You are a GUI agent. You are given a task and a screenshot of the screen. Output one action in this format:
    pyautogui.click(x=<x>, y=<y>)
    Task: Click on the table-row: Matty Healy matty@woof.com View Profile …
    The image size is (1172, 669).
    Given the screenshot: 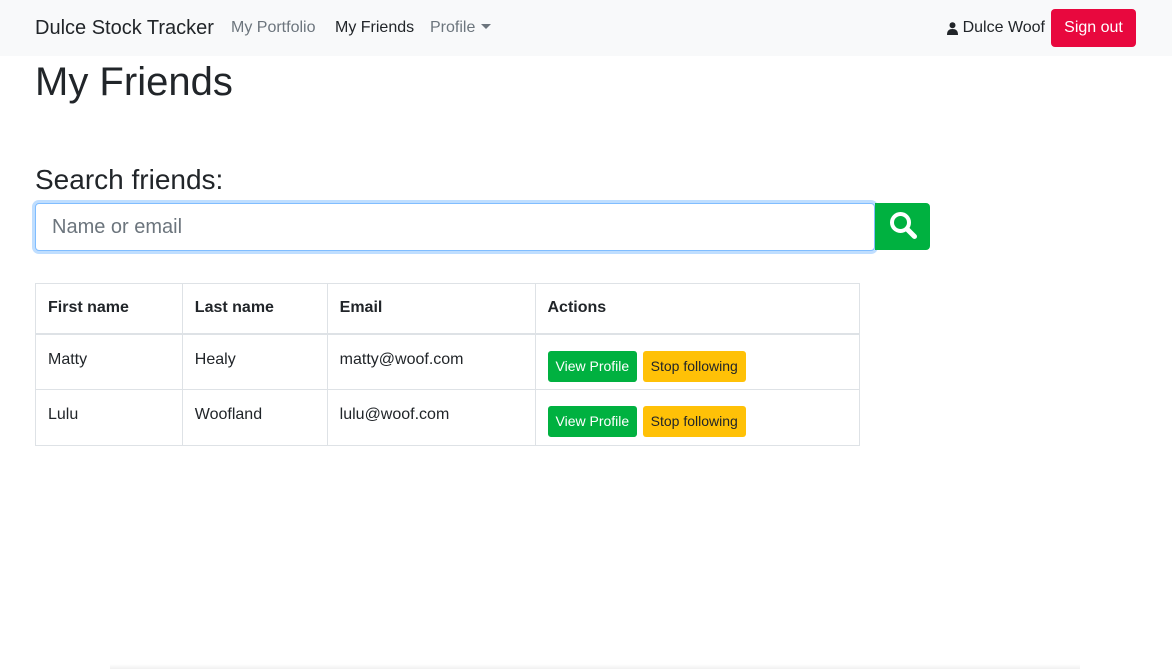 What is the action you would take?
    pyautogui.click(x=447, y=361)
    